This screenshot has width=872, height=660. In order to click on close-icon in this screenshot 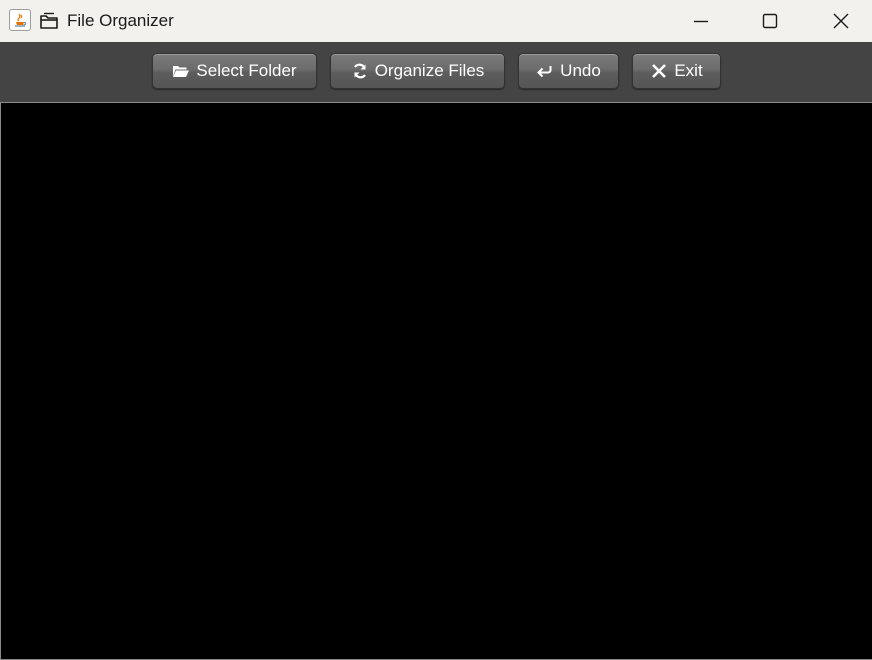, I will do `click(841, 21)`.